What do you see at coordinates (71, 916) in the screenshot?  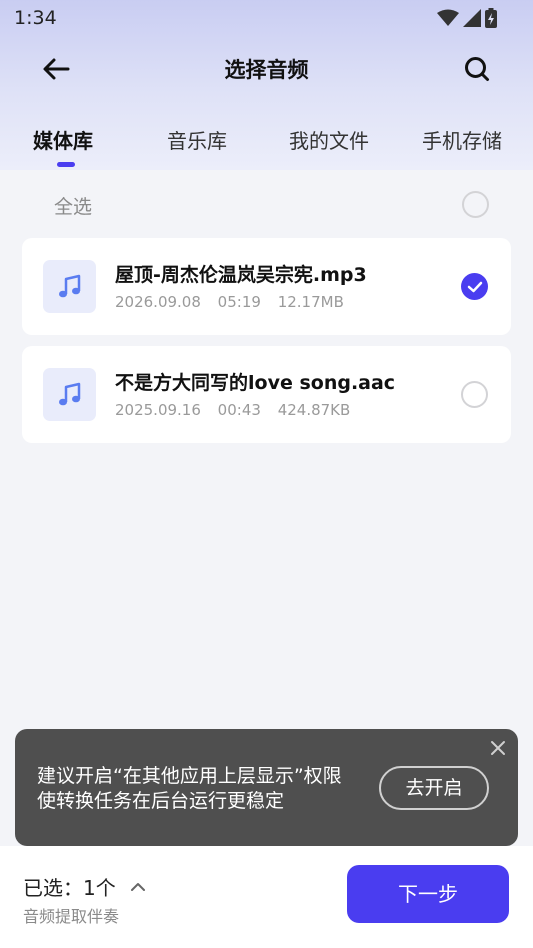 I see `task-subtitle: 音频提取伴奏` at bounding box center [71, 916].